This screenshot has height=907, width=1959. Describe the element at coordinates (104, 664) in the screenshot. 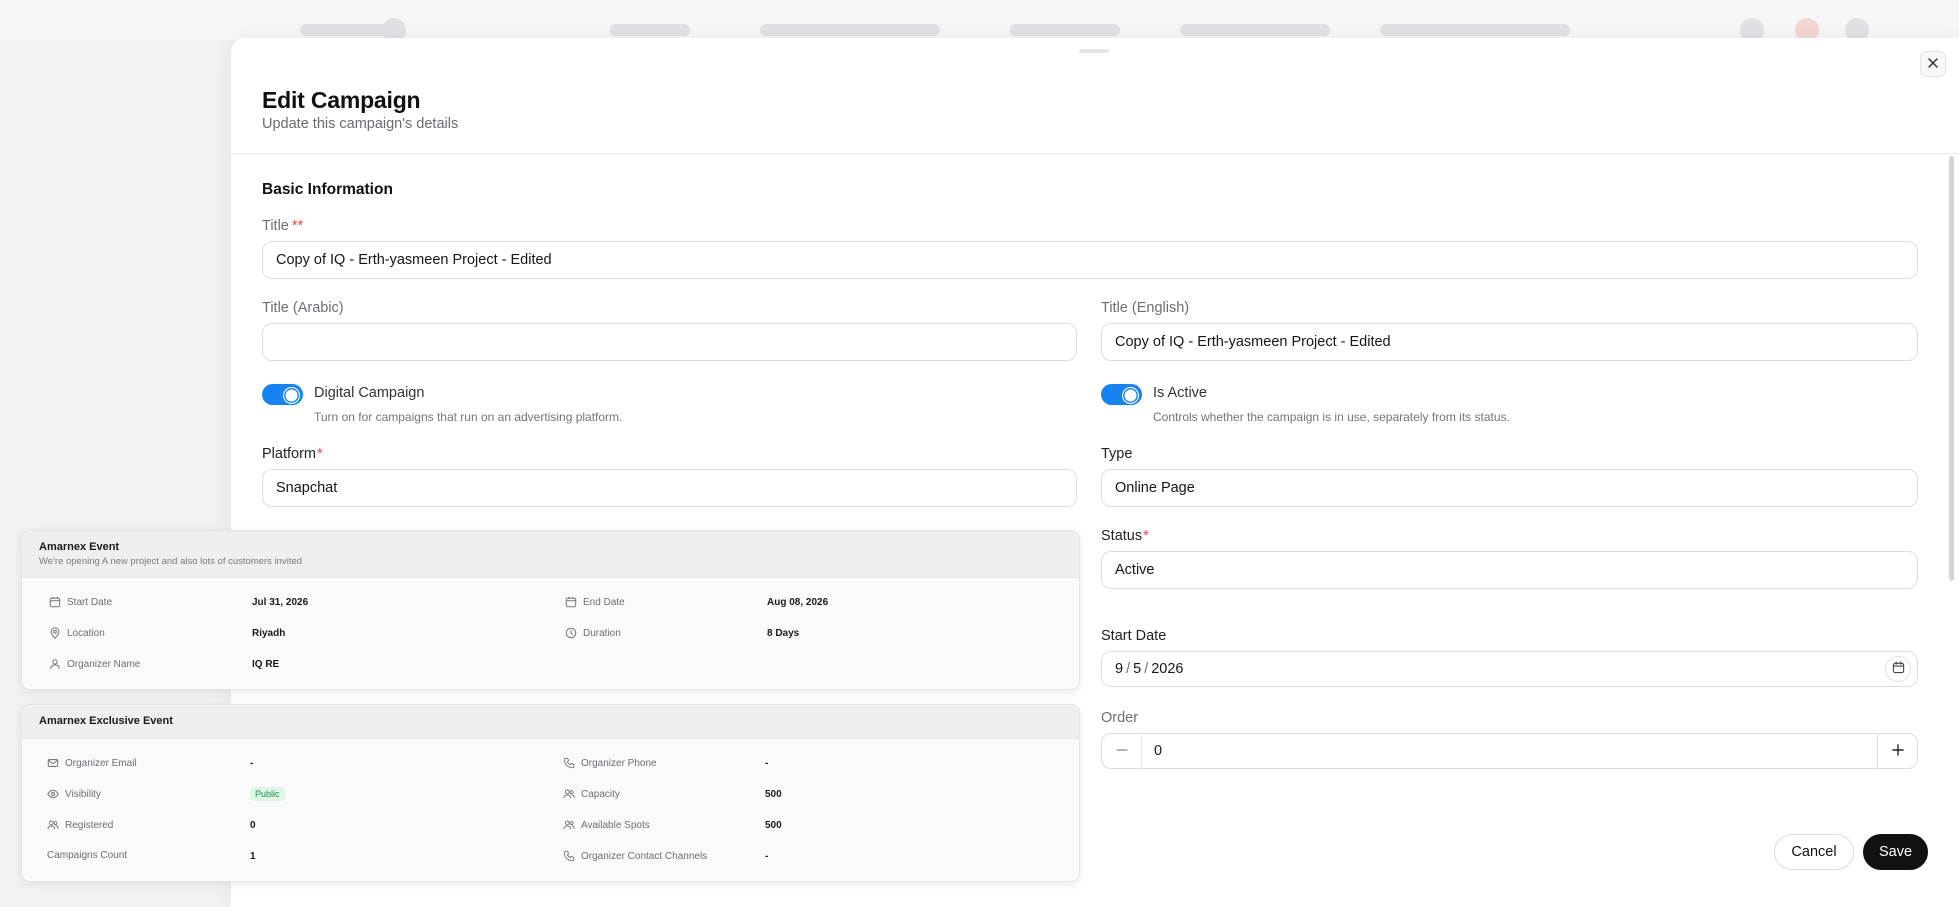

I see `organizer-name-key-text: Organizer Name` at that location.